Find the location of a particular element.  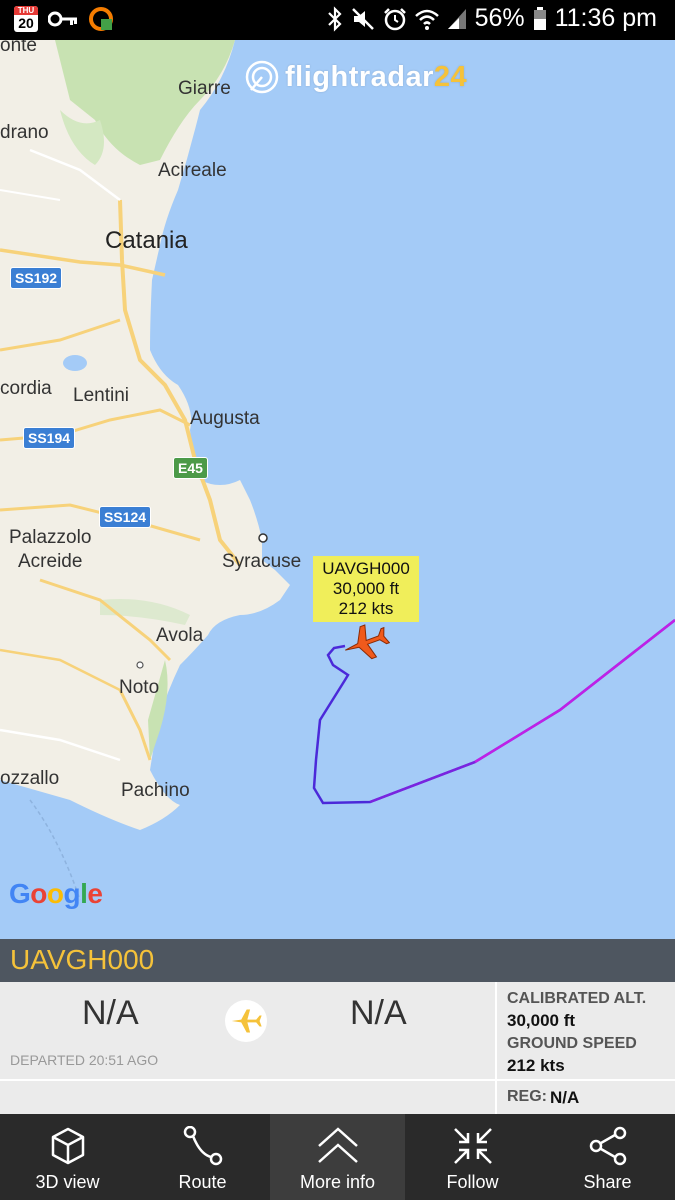

status-bar: THU 20 56% 11:36 pm is located at coordinates (337, 20).